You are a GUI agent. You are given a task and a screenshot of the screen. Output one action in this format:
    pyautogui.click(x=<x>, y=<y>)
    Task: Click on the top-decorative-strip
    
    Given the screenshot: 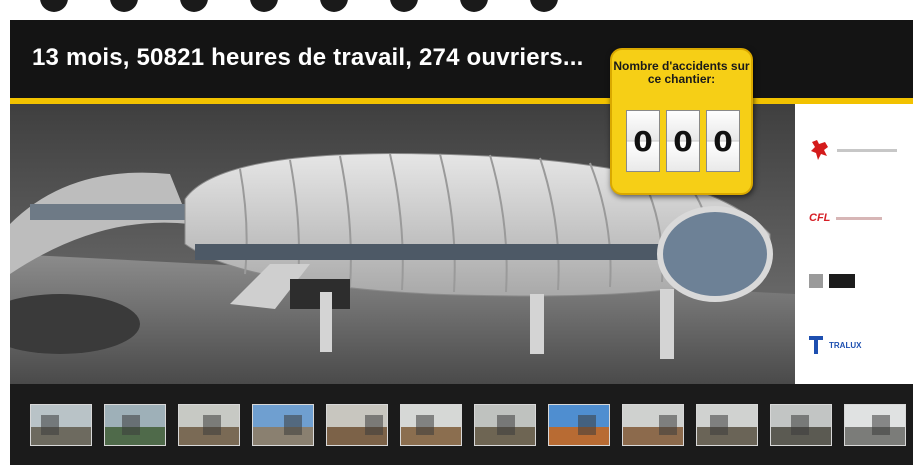 What is the action you would take?
    pyautogui.click(x=456, y=10)
    